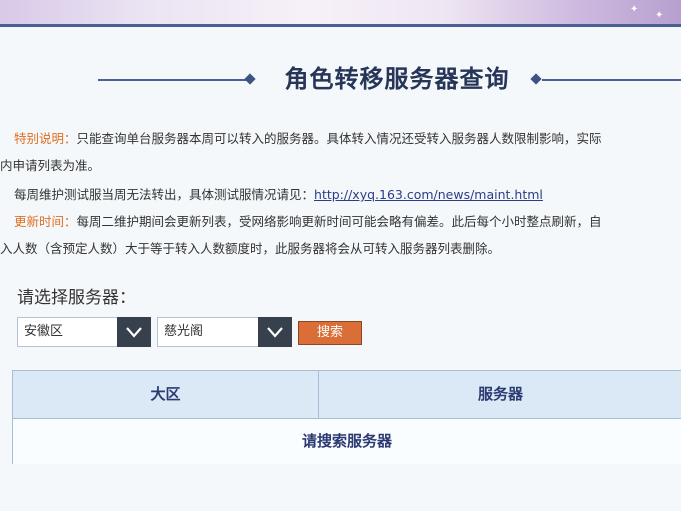 The image size is (681, 511). Describe the element at coordinates (611, 80) in the screenshot. I see `title-divider-right` at that location.